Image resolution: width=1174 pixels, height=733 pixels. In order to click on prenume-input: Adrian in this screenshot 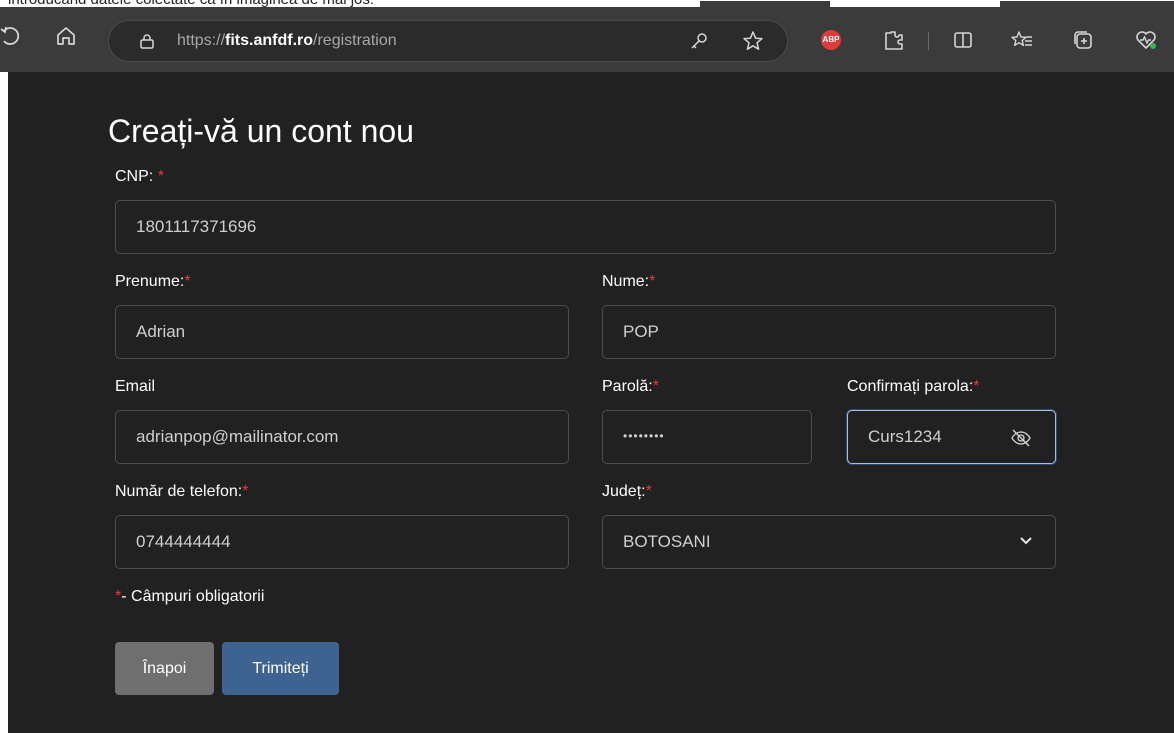, I will do `click(342, 332)`.